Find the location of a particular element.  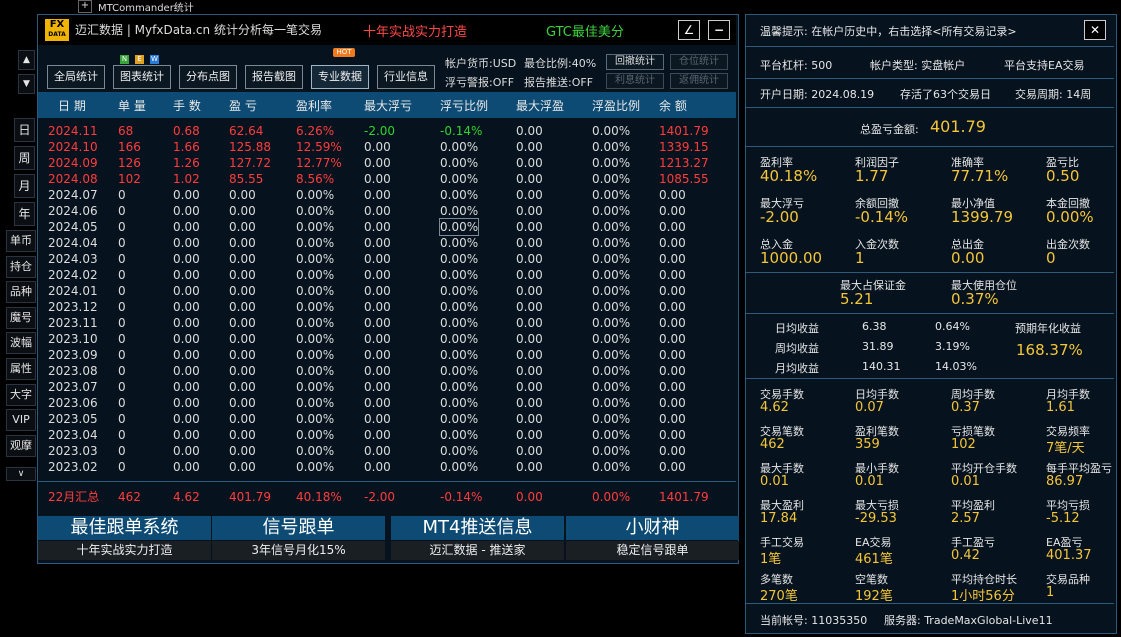

interest-stats-button: 利息统计 is located at coordinates (635, 81).